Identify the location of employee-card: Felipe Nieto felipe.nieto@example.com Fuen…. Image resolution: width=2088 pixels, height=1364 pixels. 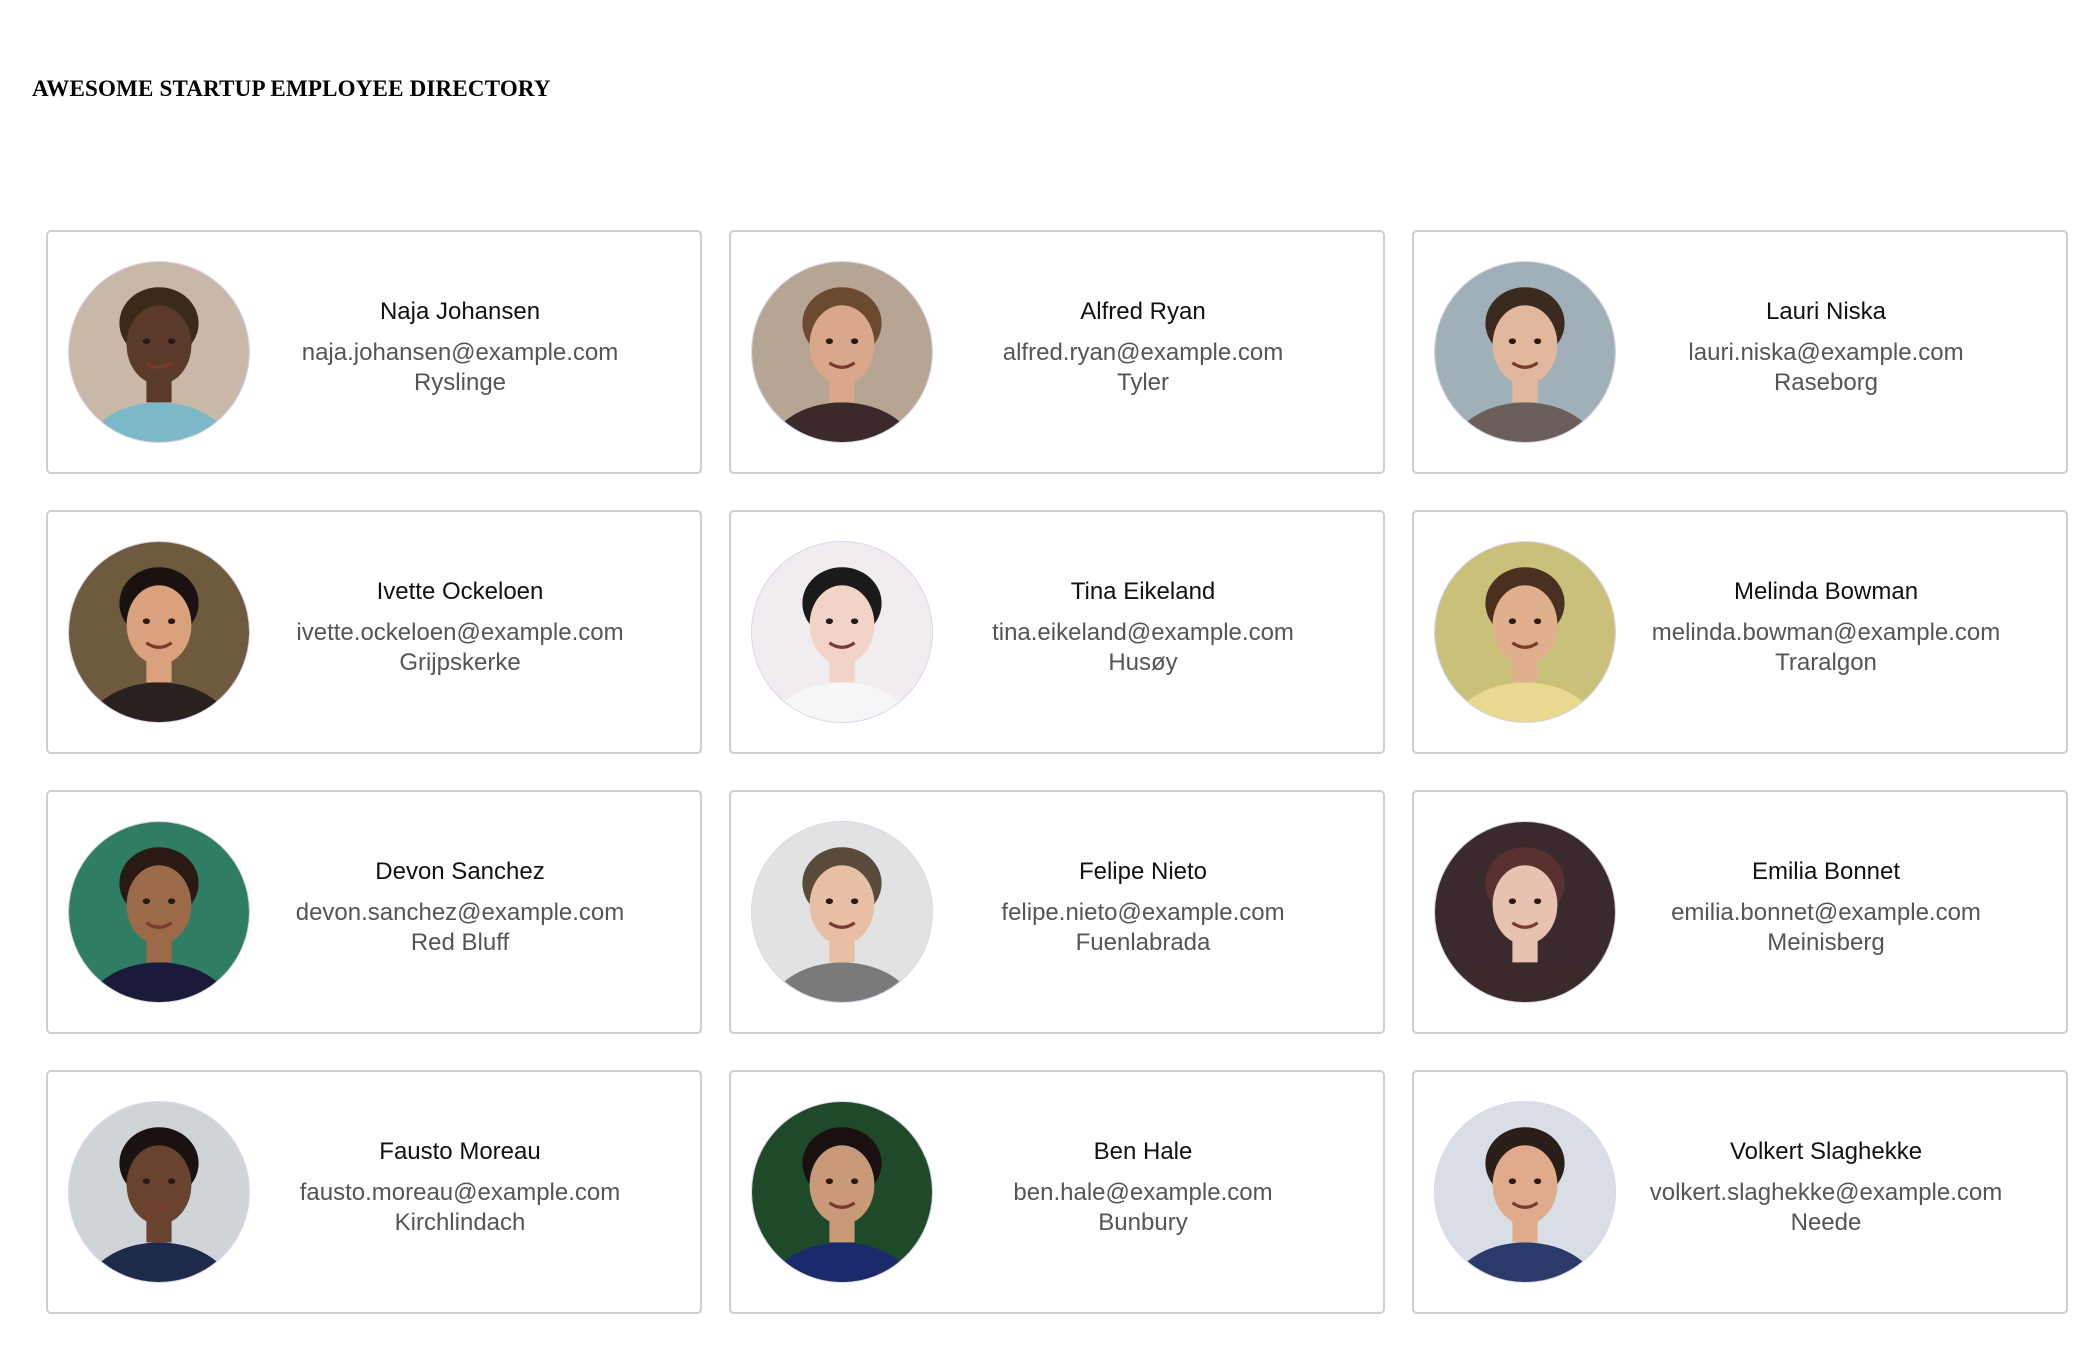
(1057, 912).